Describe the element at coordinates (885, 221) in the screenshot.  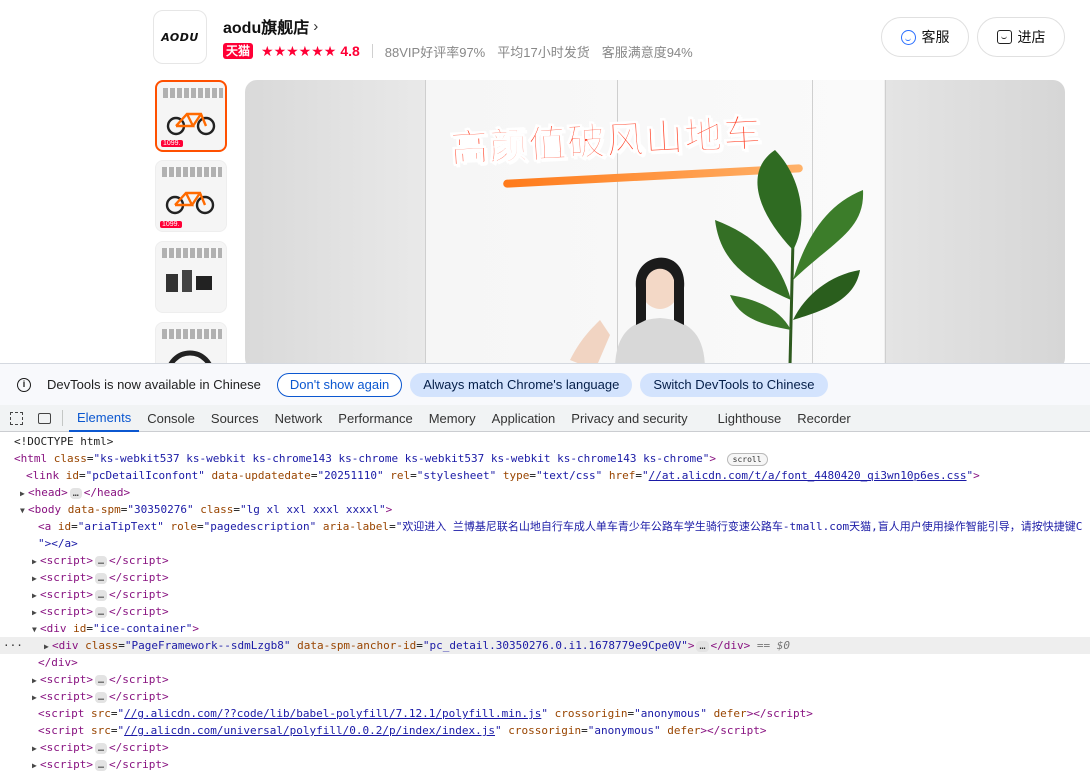
I see `wall-line` at that location.